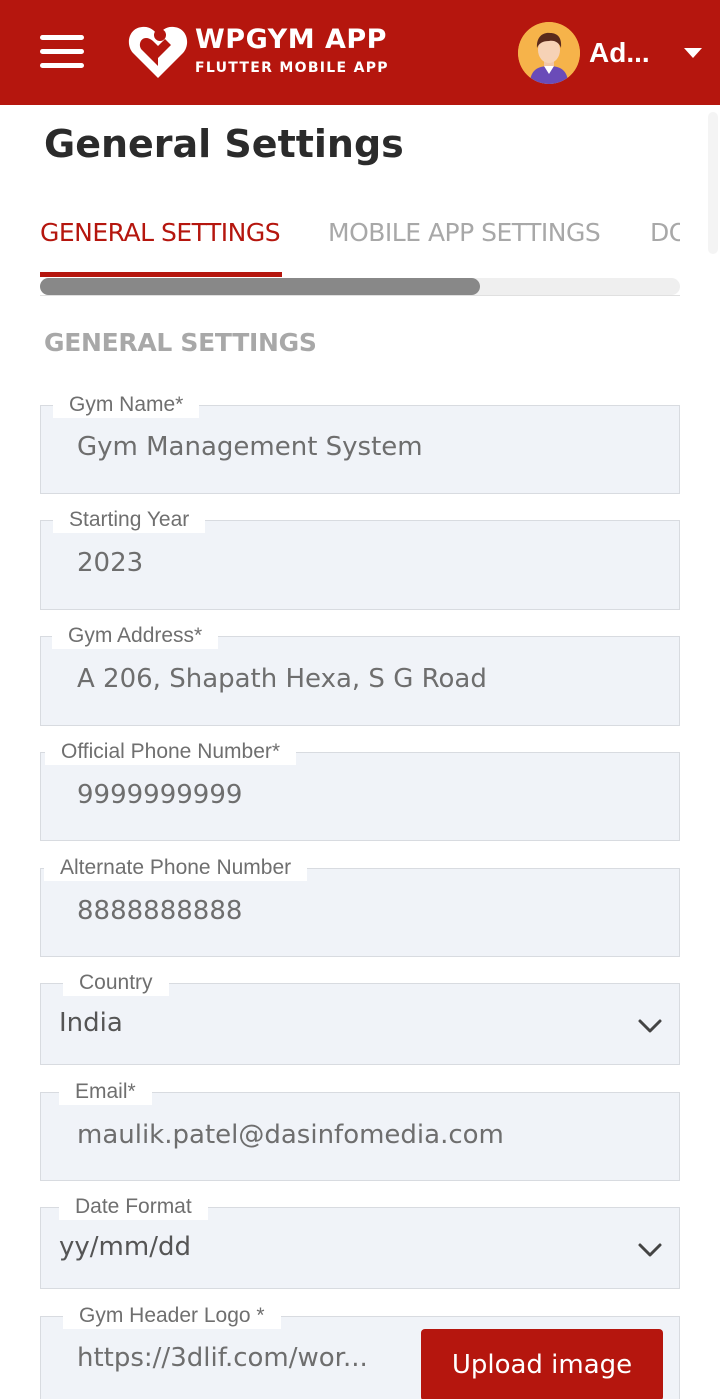  I want to click on brand-logo: WPGYM APP FLUTTER MOBILE APP, so click(262, 52).